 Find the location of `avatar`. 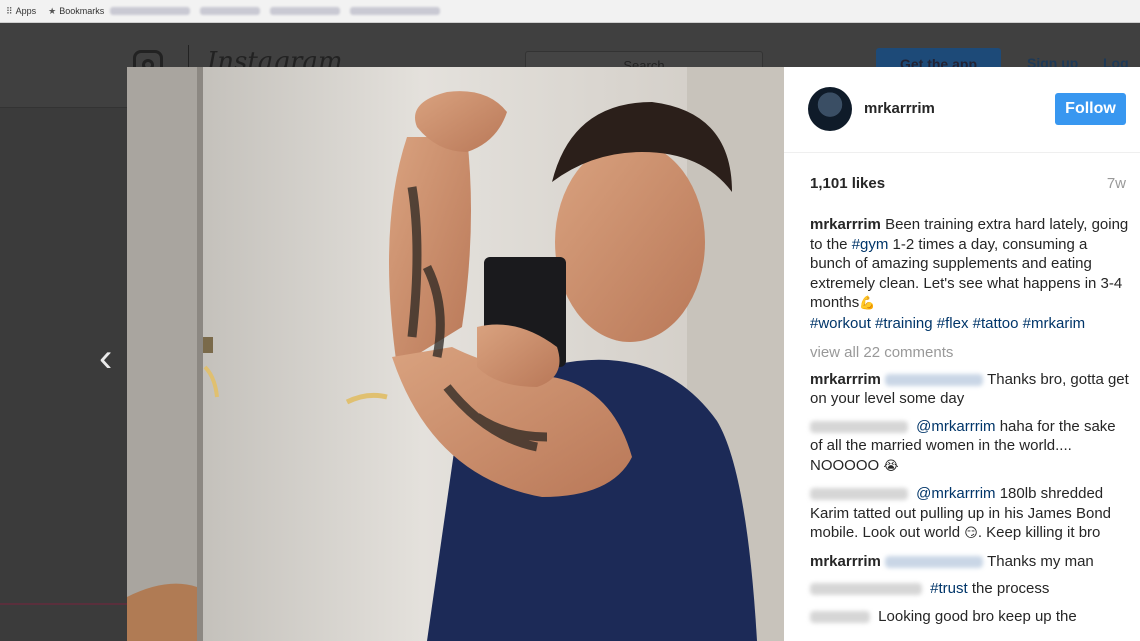

avatar is located at coordinates (830, 109).